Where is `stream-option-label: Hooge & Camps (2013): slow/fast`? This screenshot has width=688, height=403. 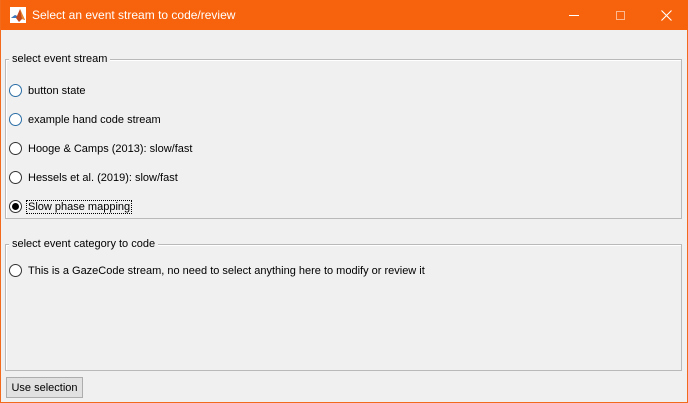
stream-option-label: Hooge & Camps (2013): slow/fast is located at coordinates (110, 148).